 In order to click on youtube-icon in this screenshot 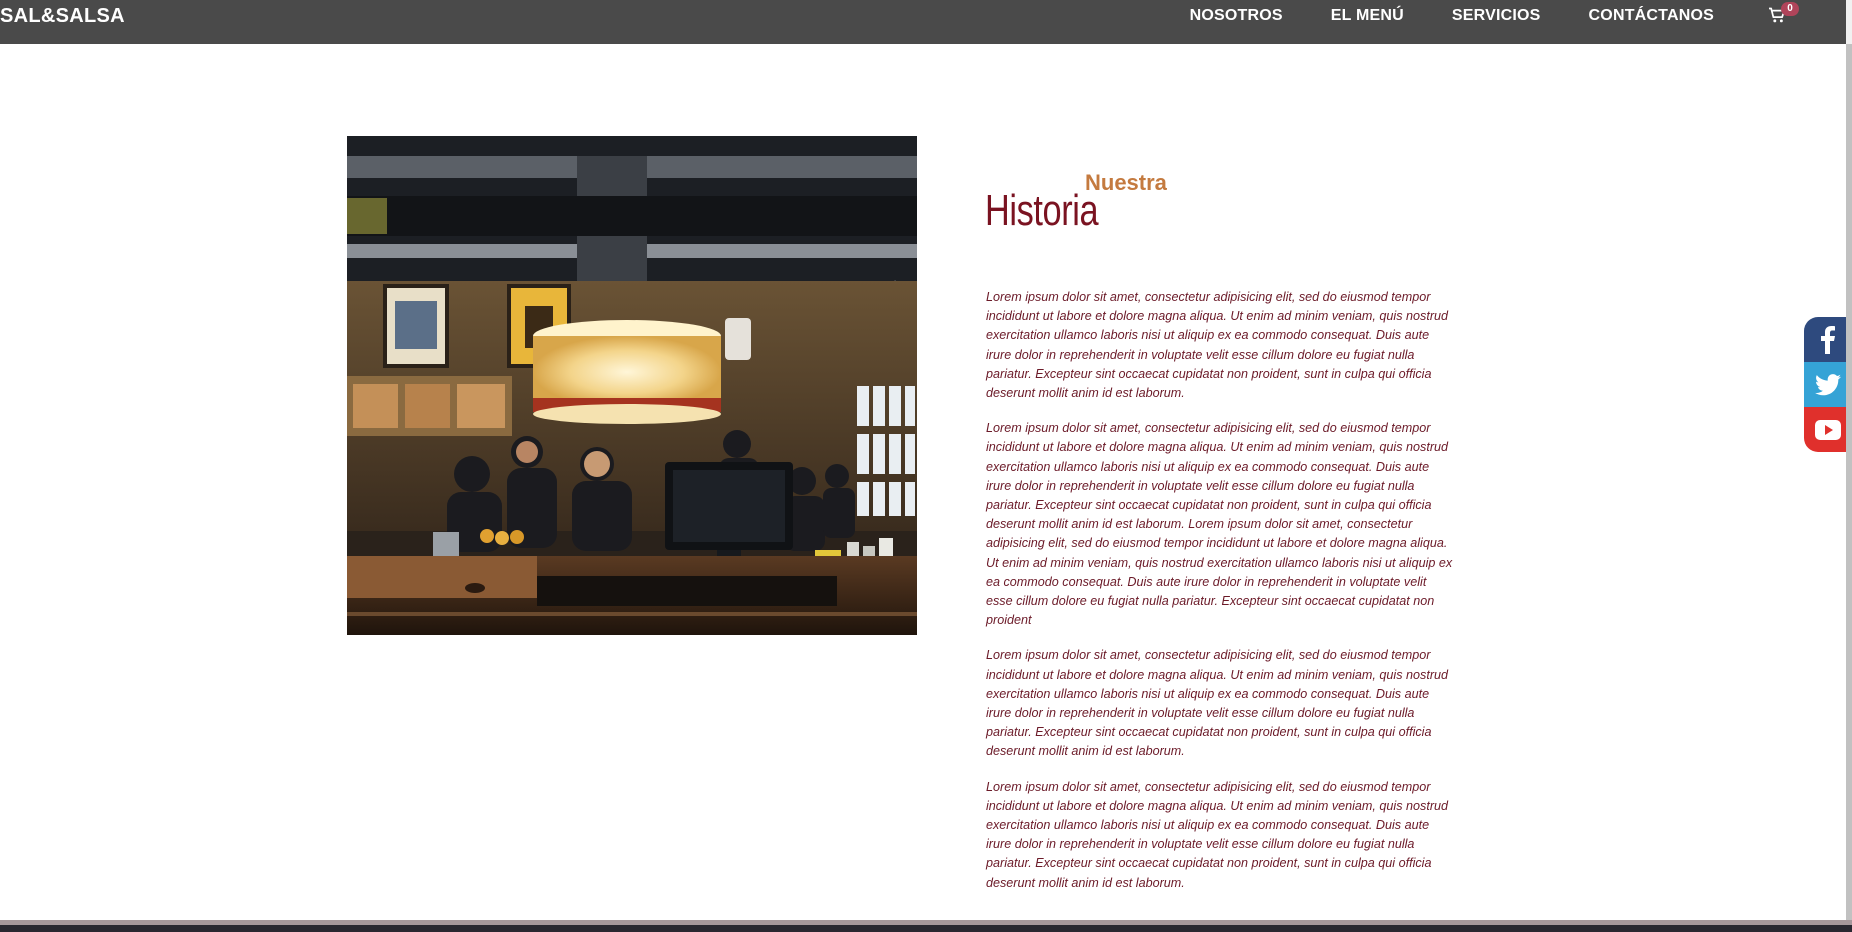, I will do `click(1828, 429)`.